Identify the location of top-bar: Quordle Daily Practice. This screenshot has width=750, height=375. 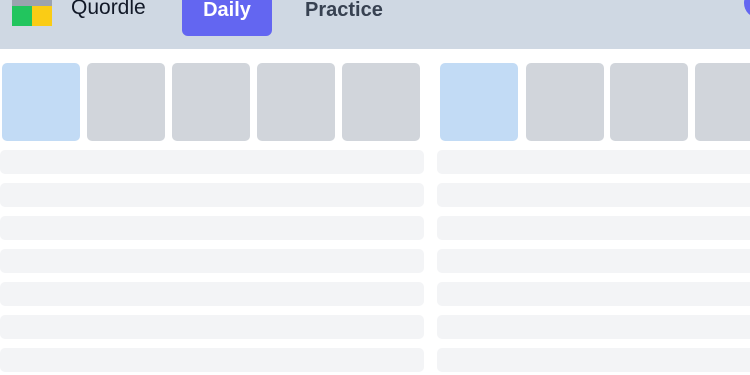
(375, 24).